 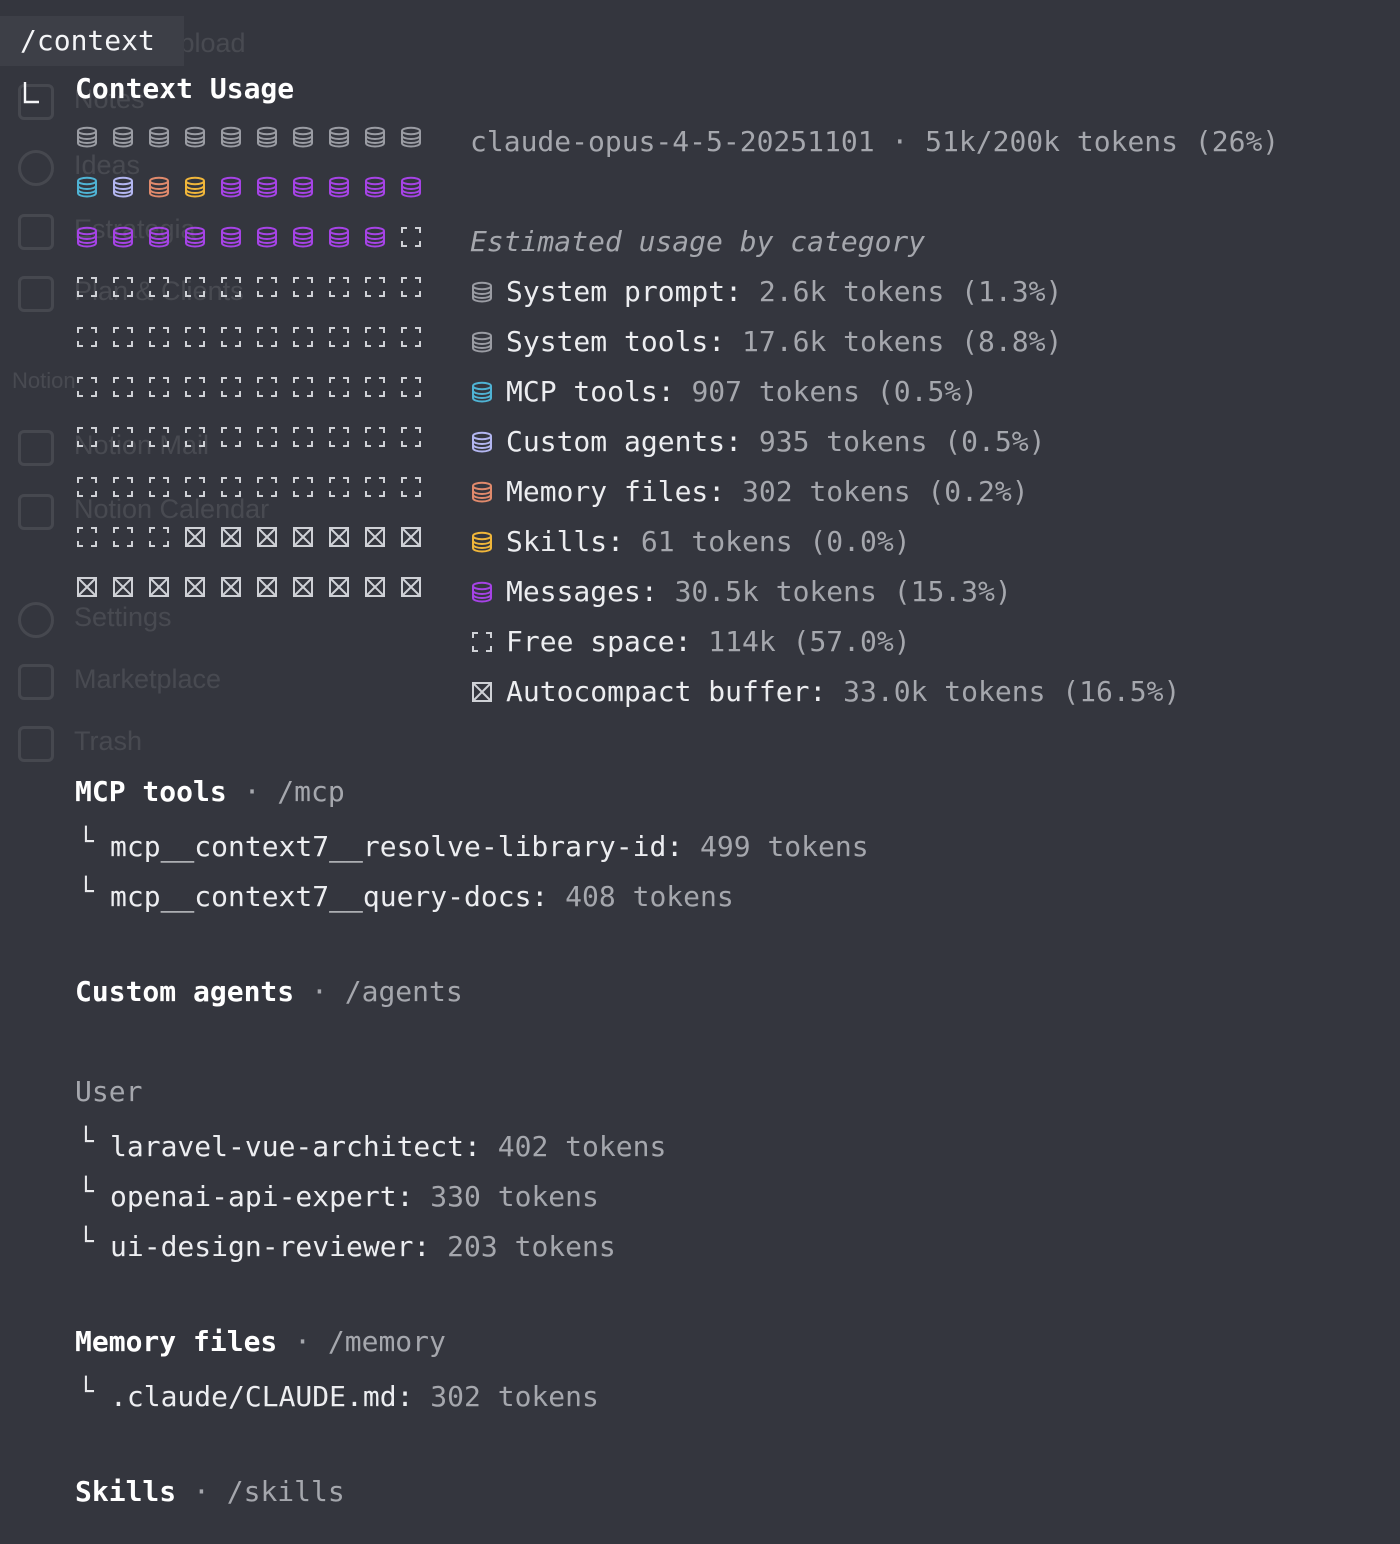 I want to click on skills-path-link: /skills, so click(x=286, y=1491).